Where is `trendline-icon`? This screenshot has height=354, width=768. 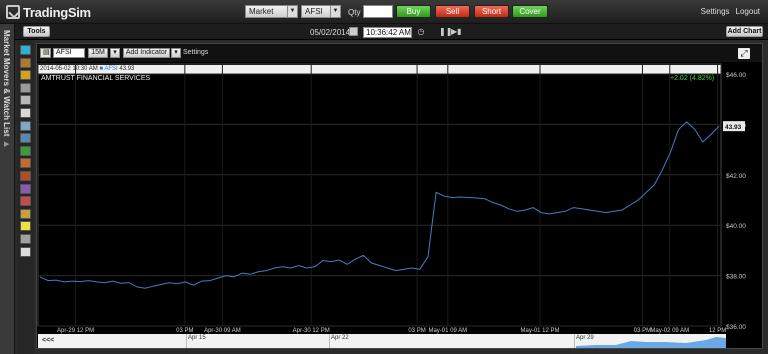
trendline-icon is located at coordinates (25, 75).